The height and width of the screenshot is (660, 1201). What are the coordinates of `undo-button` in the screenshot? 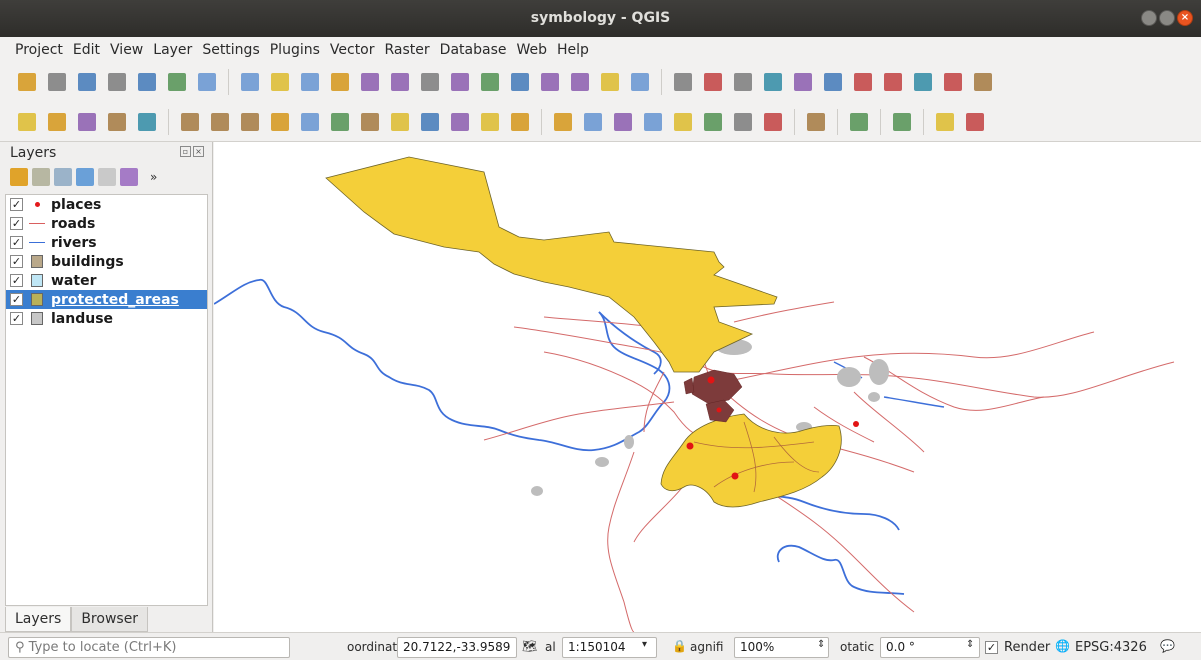 It's located at (490, 122).